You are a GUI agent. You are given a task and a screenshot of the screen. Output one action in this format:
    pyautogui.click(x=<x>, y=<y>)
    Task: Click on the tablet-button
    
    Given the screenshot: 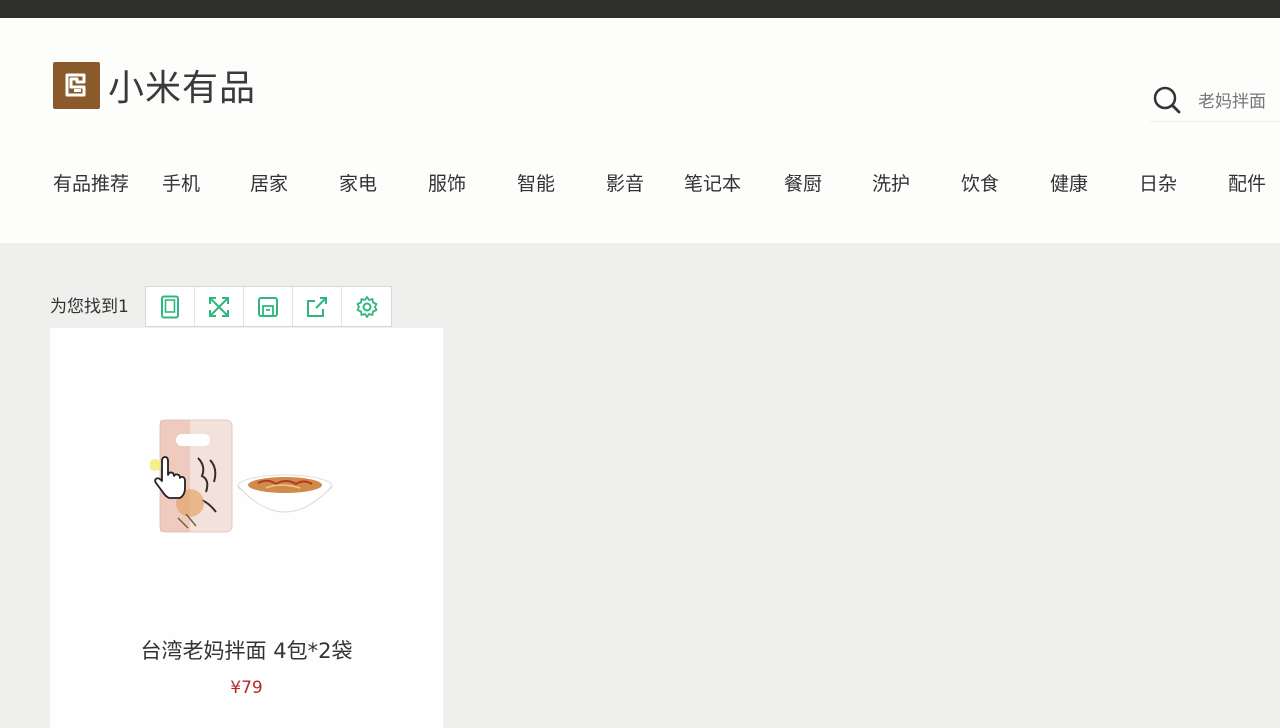 What is the action you would take?
    pyautogui.click(x=170, y=306)
    